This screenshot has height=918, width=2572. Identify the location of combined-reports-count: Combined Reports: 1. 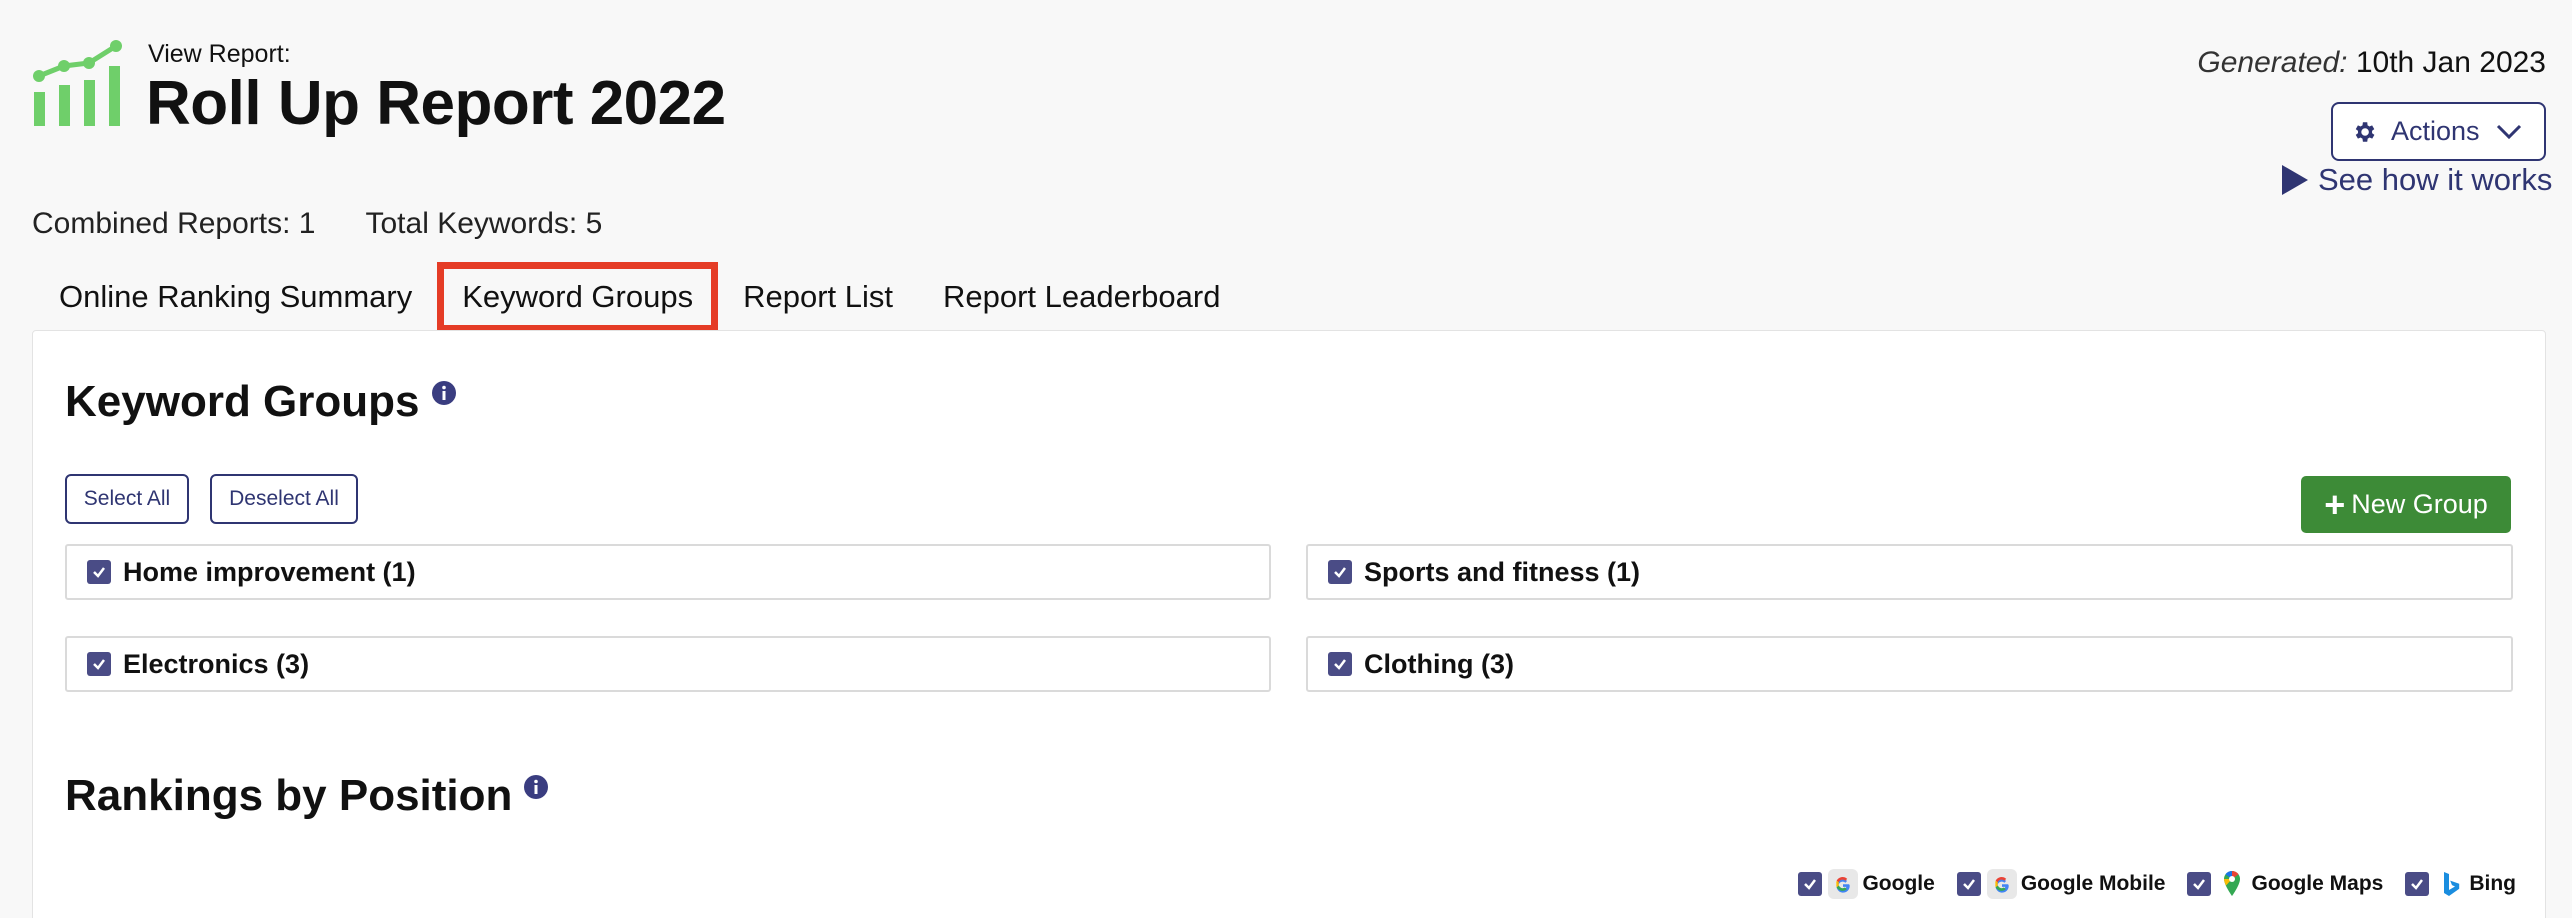
(174, 223).